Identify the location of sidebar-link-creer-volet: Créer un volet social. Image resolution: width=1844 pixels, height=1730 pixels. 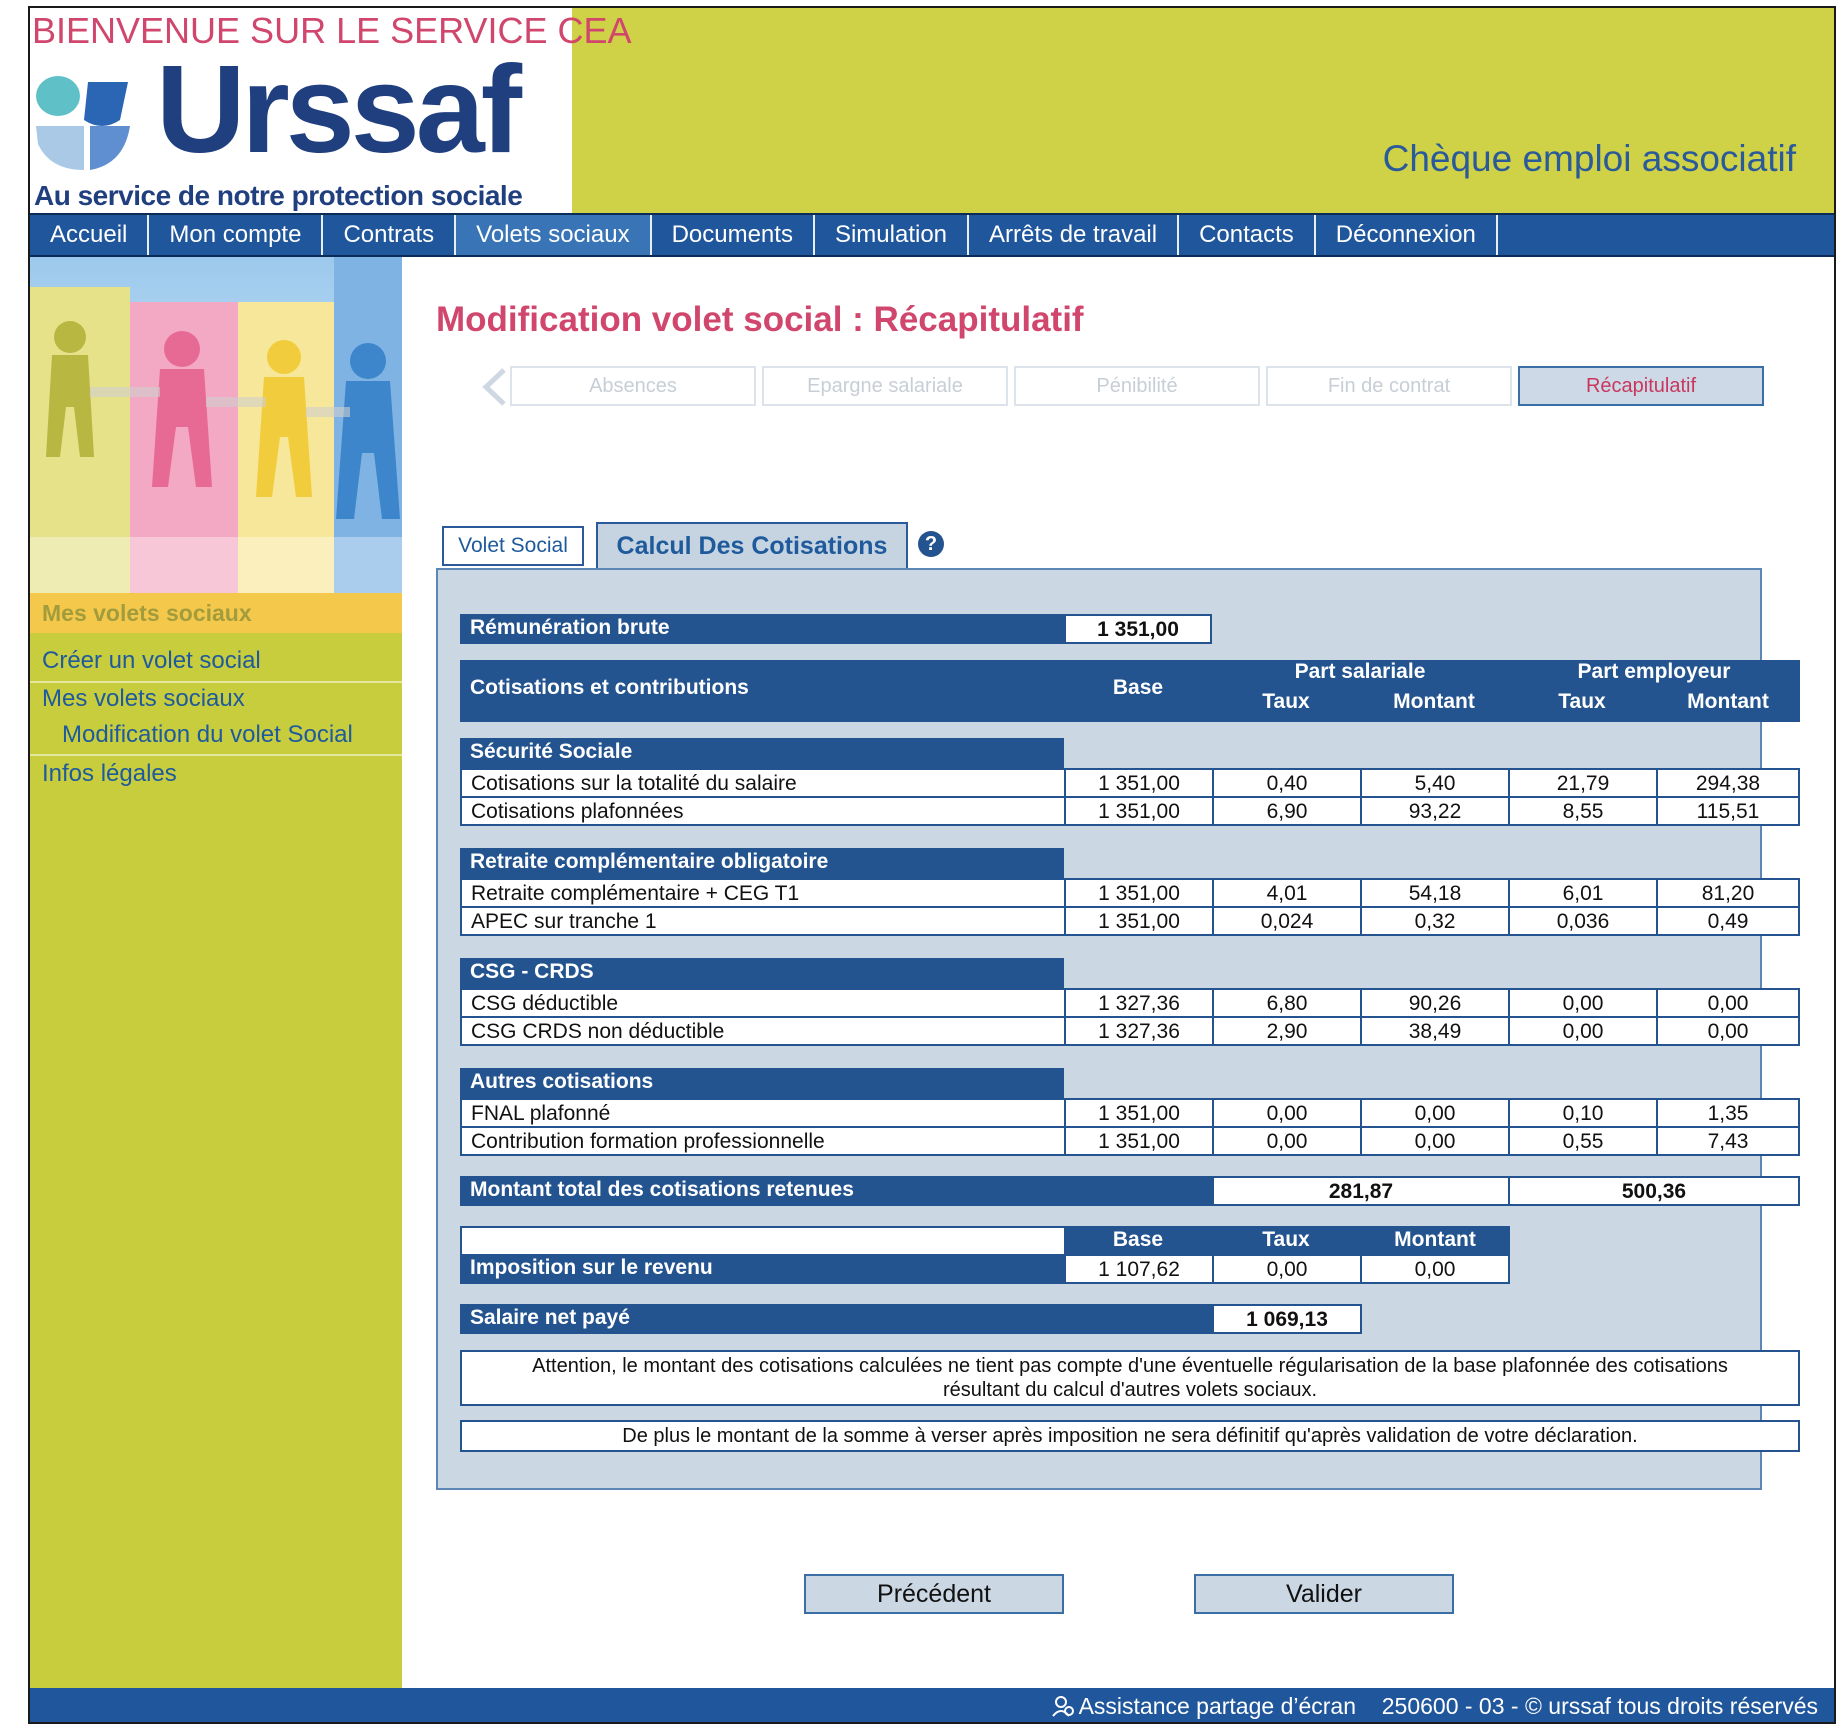
(217, 661).